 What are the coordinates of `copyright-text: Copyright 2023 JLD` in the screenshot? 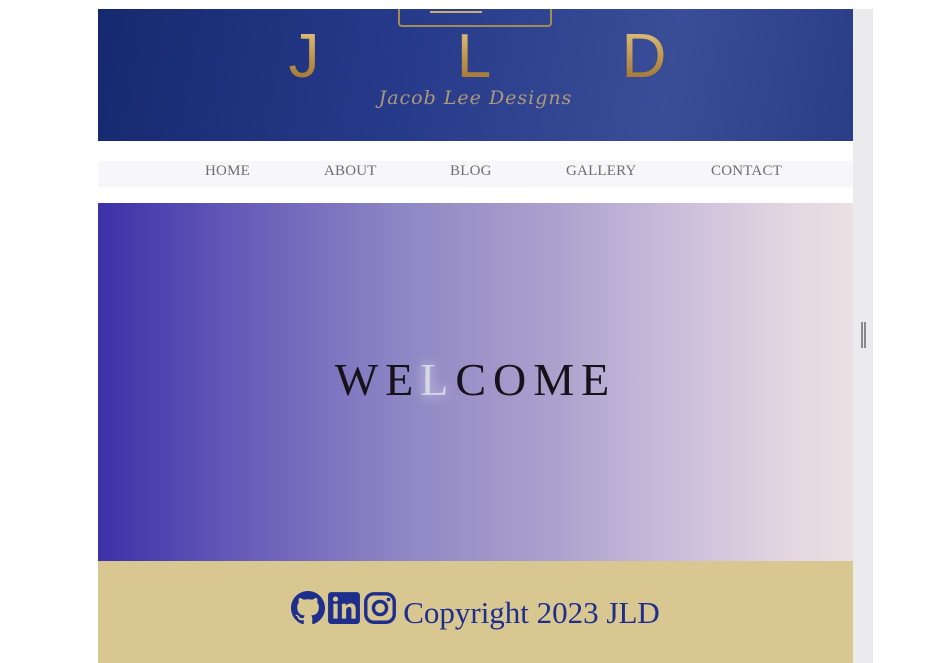 It's located at (531, 612).